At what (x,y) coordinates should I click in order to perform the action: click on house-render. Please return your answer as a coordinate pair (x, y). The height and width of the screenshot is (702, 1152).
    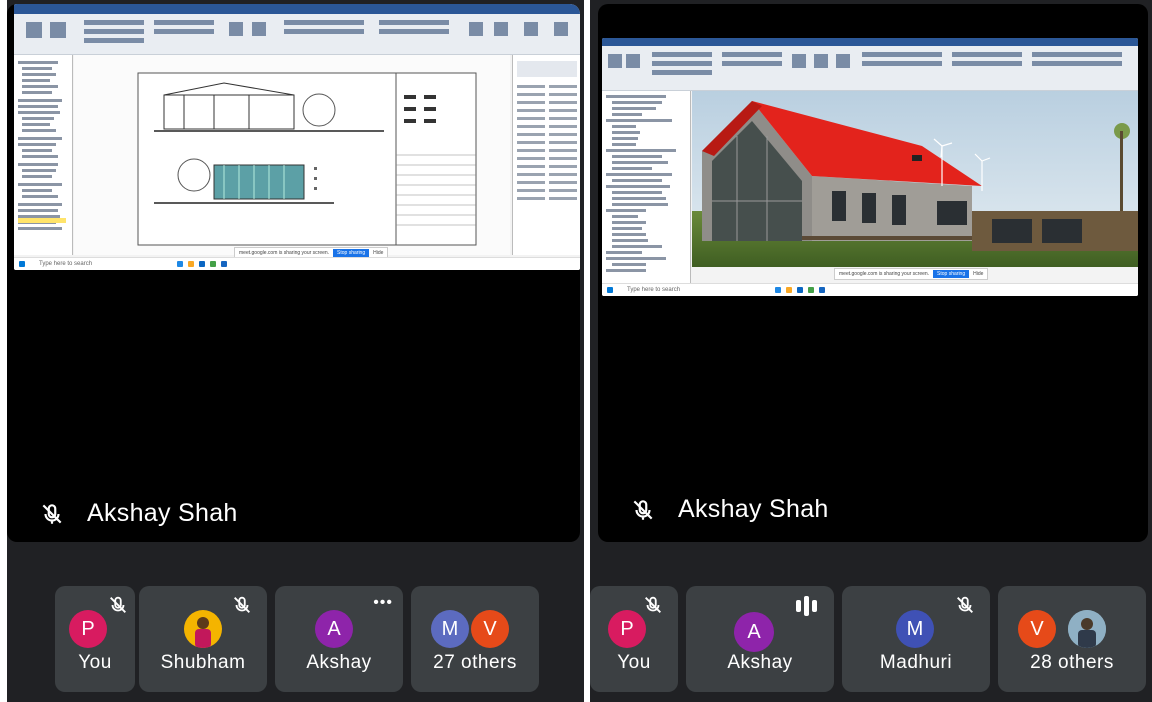
    Looking at the image, I should click on (915, 179).